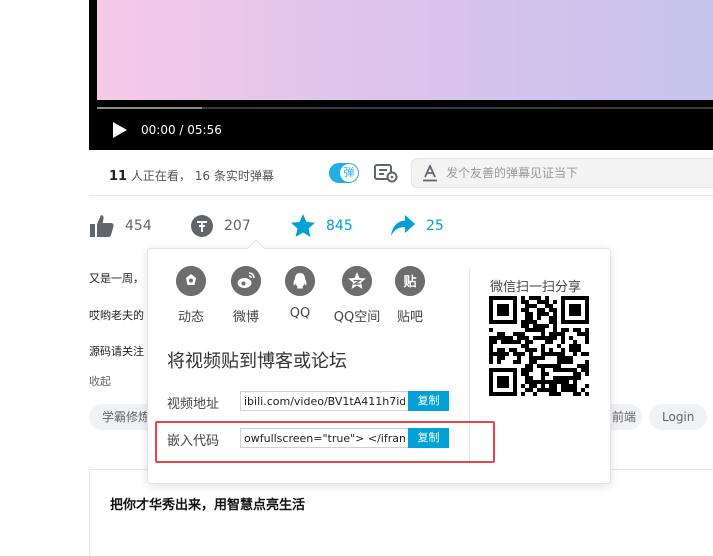  Describe the element at coordinates (403, 225) in the screenshot. I see `share-arrow-icon` at that location.